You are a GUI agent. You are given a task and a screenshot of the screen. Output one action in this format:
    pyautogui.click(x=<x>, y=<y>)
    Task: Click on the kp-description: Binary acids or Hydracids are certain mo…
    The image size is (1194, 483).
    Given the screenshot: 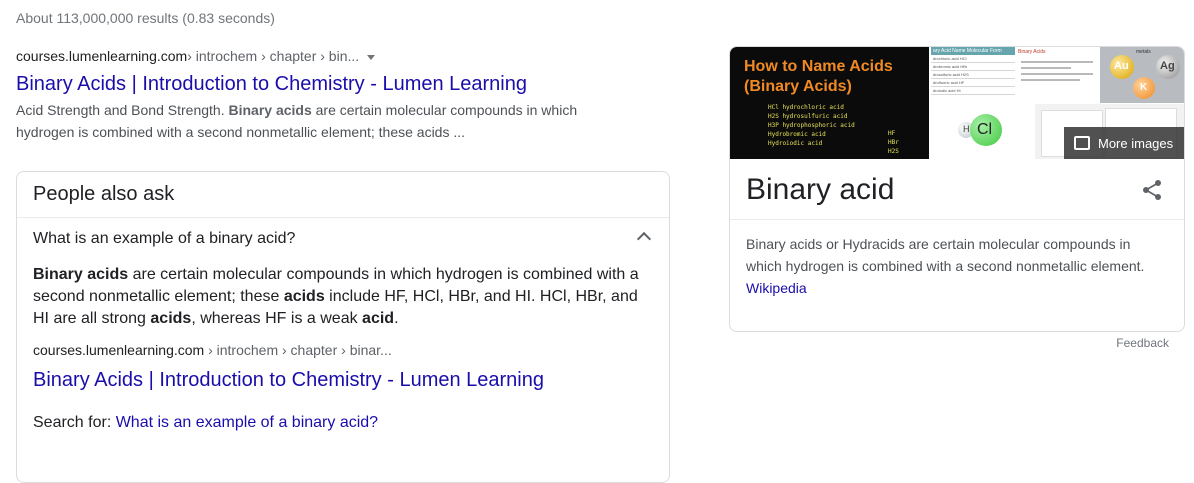 What is the action you would take?
    pyautogui.click(x=945, y=266)
    